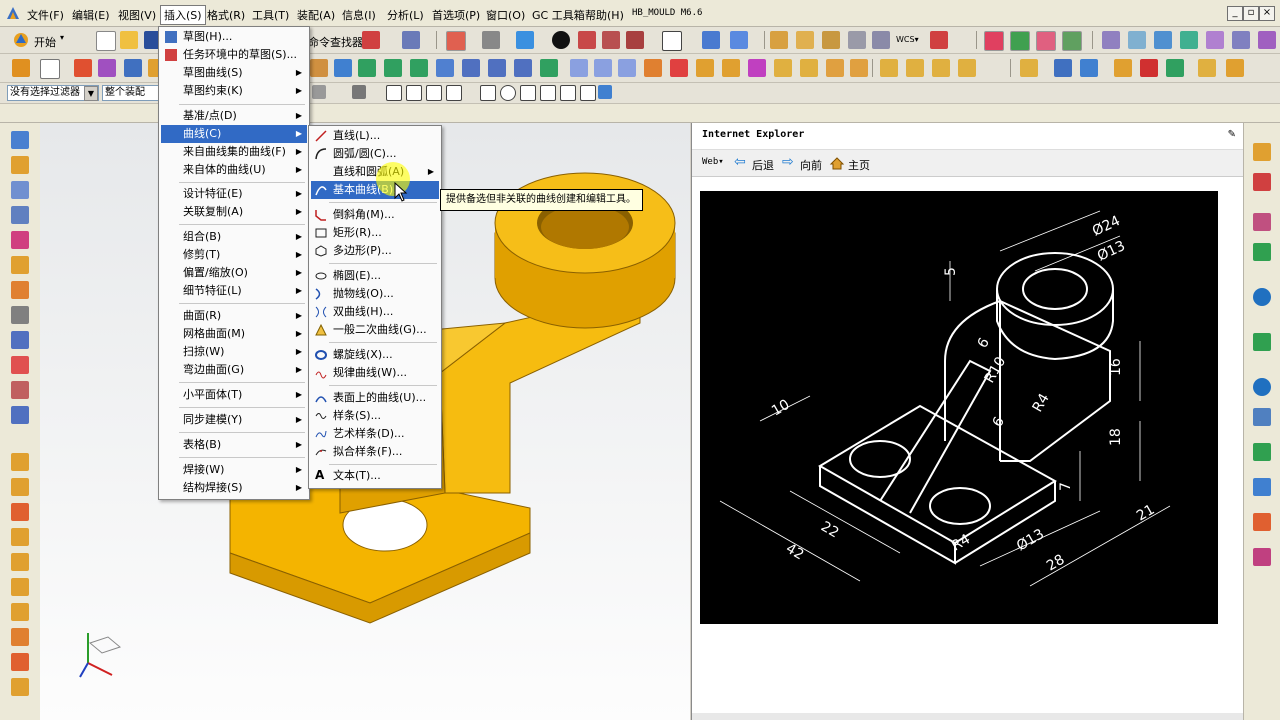 This screenshot has height=720, width=1280. What do you see at coordinates (454, 93) in the screenshot?
I see `intersection-icon` at bounding box center [454, 93].